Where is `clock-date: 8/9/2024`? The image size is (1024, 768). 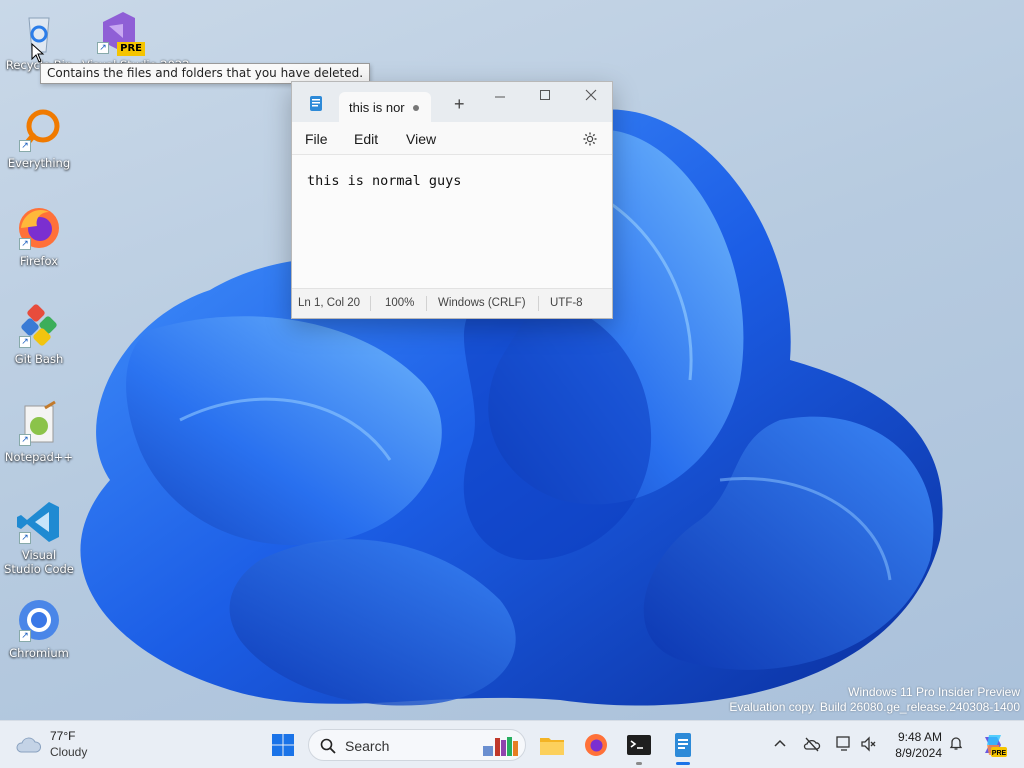 clock-date: 8/9/2024 is located at coordinates (918, 753).